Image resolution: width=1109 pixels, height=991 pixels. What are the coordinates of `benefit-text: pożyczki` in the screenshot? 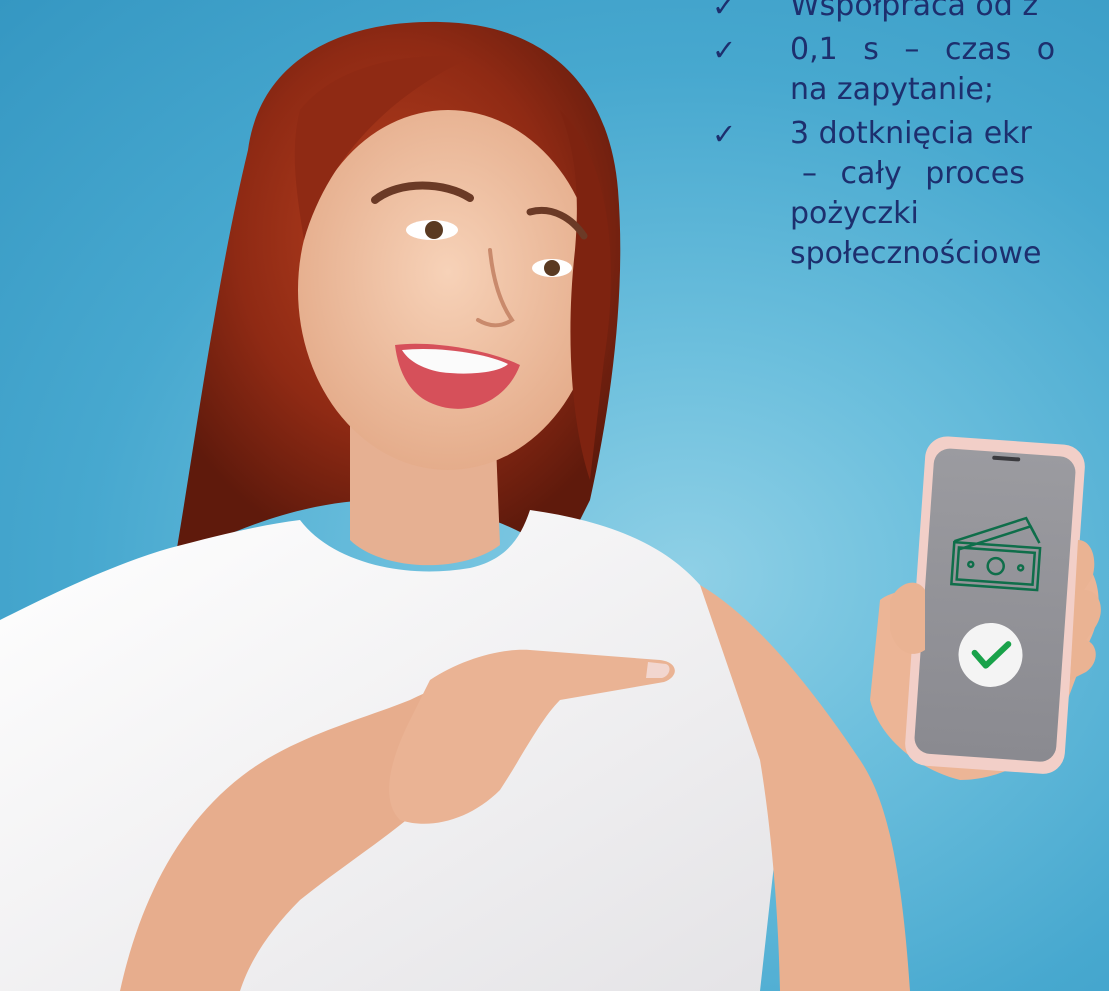 It's located at (854, 213).